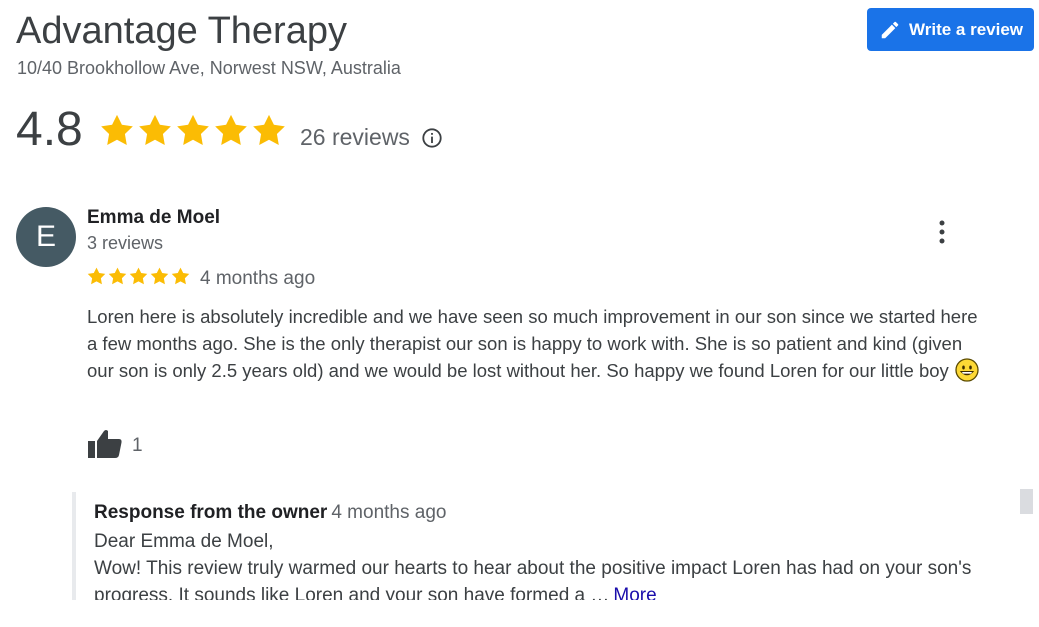 This screenshot has height=627, width=1039. What do you see at coordinates (74, 547) in the screenshot?
I see `owner-response-divider` at bounding box center [74, 547].